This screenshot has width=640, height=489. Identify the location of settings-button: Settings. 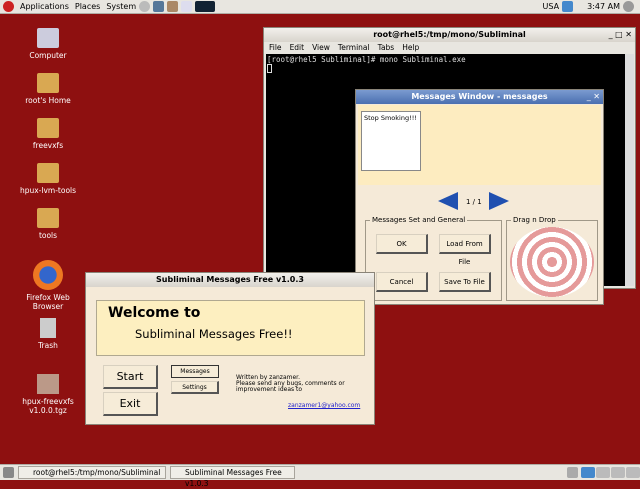
(195, 387).